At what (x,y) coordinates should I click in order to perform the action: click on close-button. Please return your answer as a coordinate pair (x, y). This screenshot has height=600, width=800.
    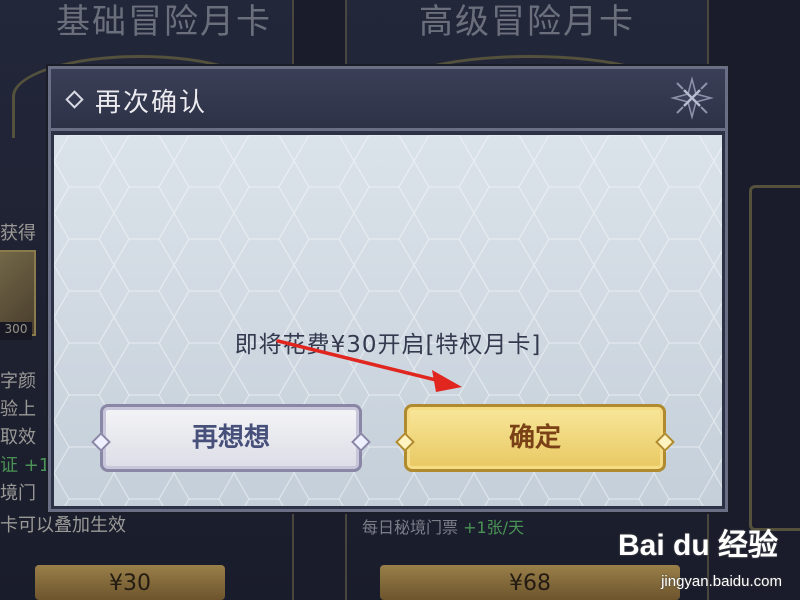
    Looking at the image, I should click on (692, 98).